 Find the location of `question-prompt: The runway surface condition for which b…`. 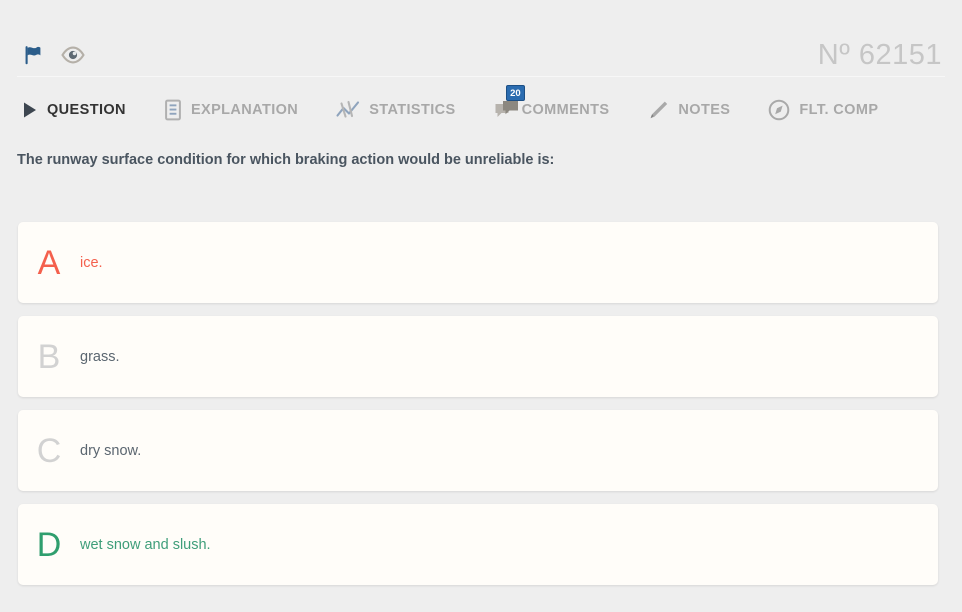

question-prompt: The runway surface condition for which b… is located at coordinates (286, 160).